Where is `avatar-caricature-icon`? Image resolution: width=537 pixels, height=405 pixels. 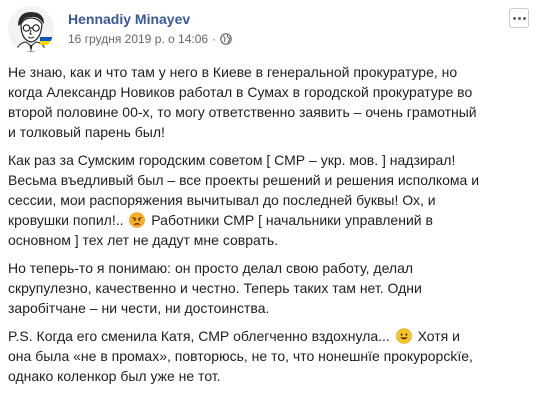
avatar-caricature-icon is located at coordinates (31, 29).